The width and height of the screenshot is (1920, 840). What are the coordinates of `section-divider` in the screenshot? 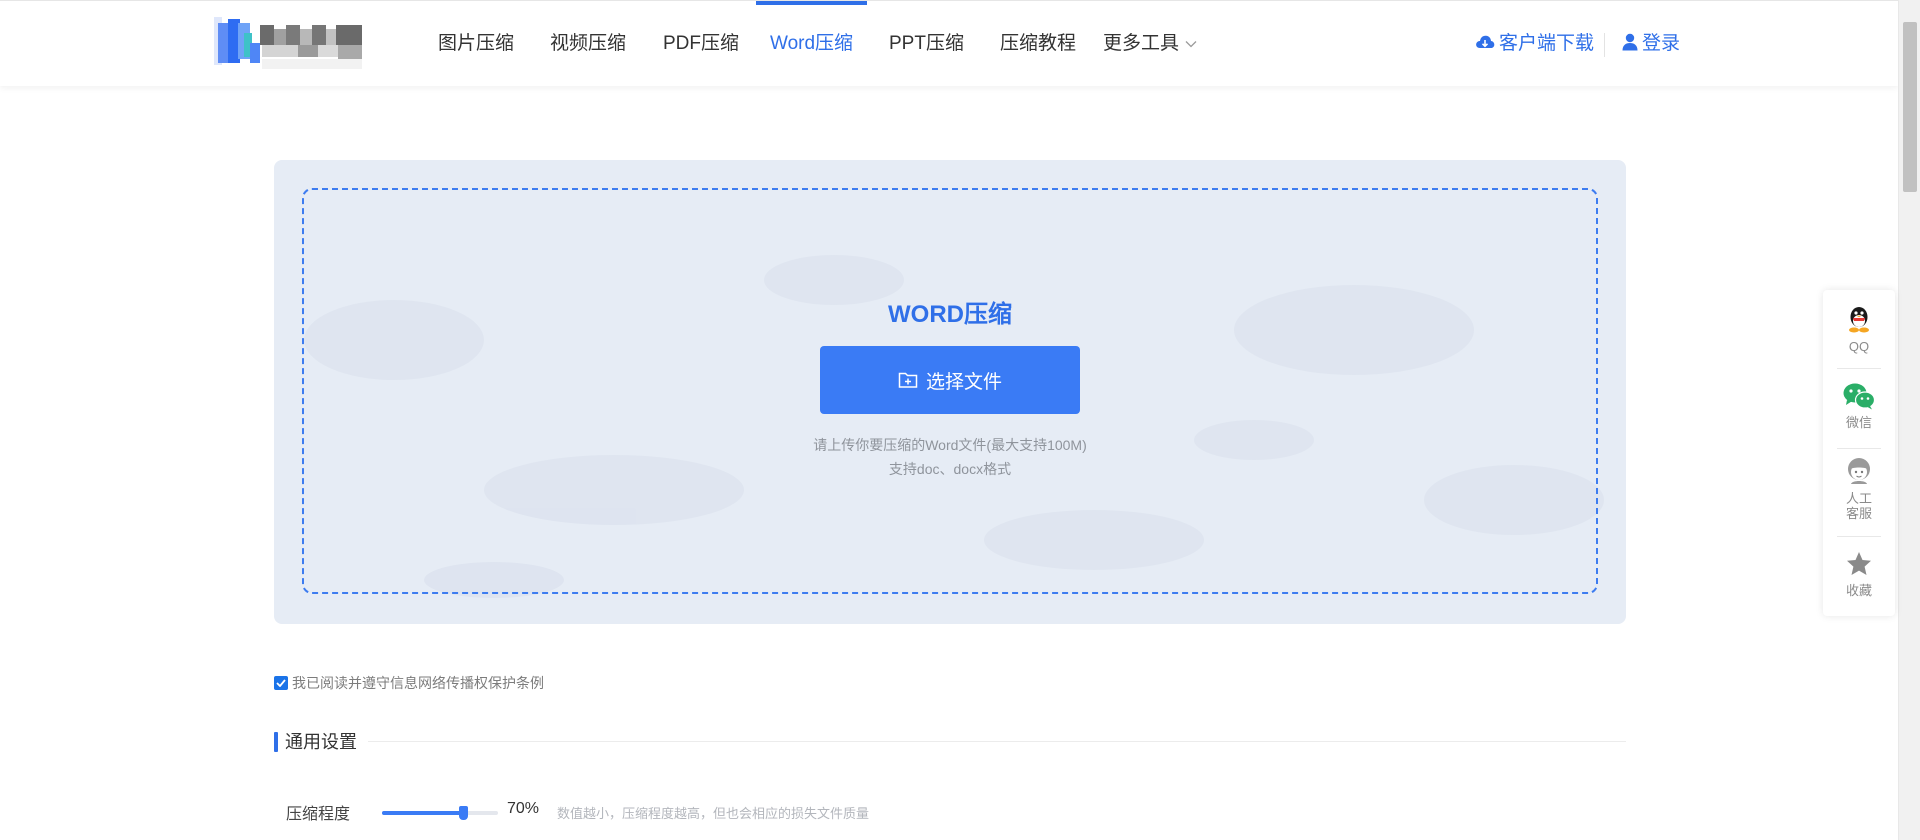 It's located at (997, 741).